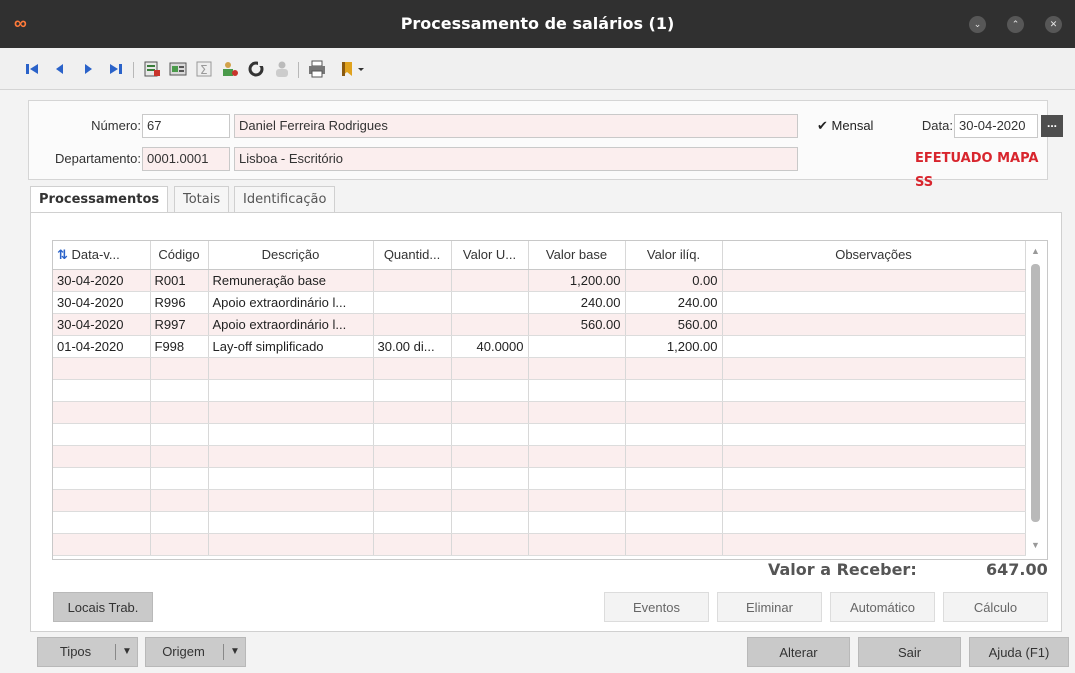 The image size is (1075, 673). What do you see at coordinates (179, 255) in the screenshot?
I see `column-header-codigo: Código` at bounding box center [179, 255].